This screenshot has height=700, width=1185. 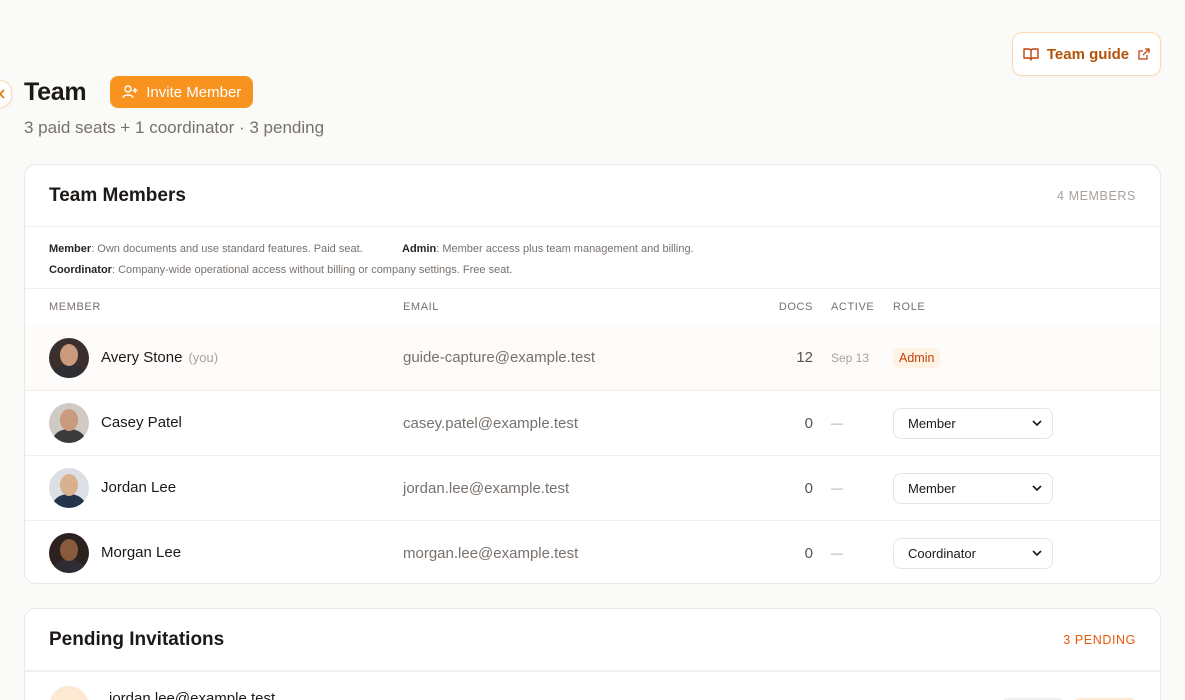 I want to click on seat-summary: 3 paid seats + 1 coordinator · 3 pending, so click(x=174, y=127).